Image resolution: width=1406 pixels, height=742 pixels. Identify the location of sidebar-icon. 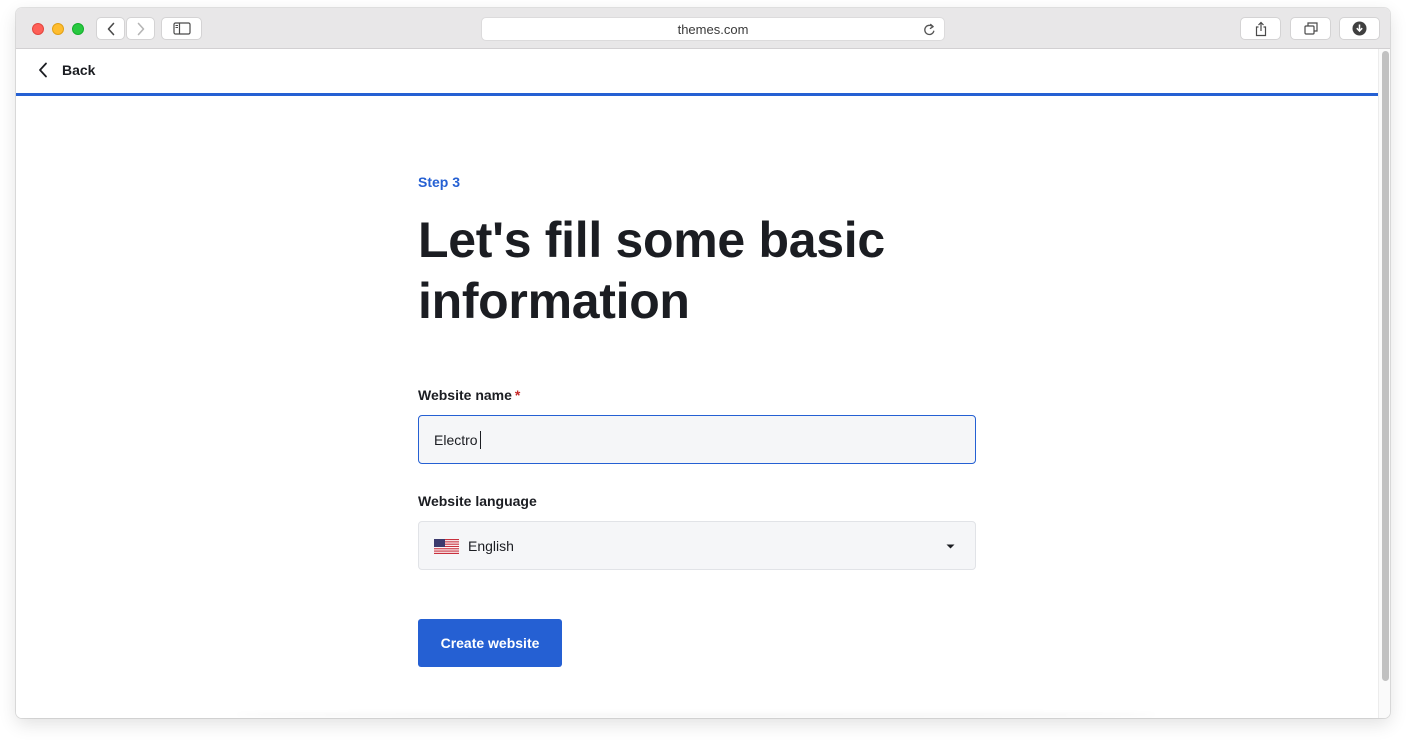
(181, 28).